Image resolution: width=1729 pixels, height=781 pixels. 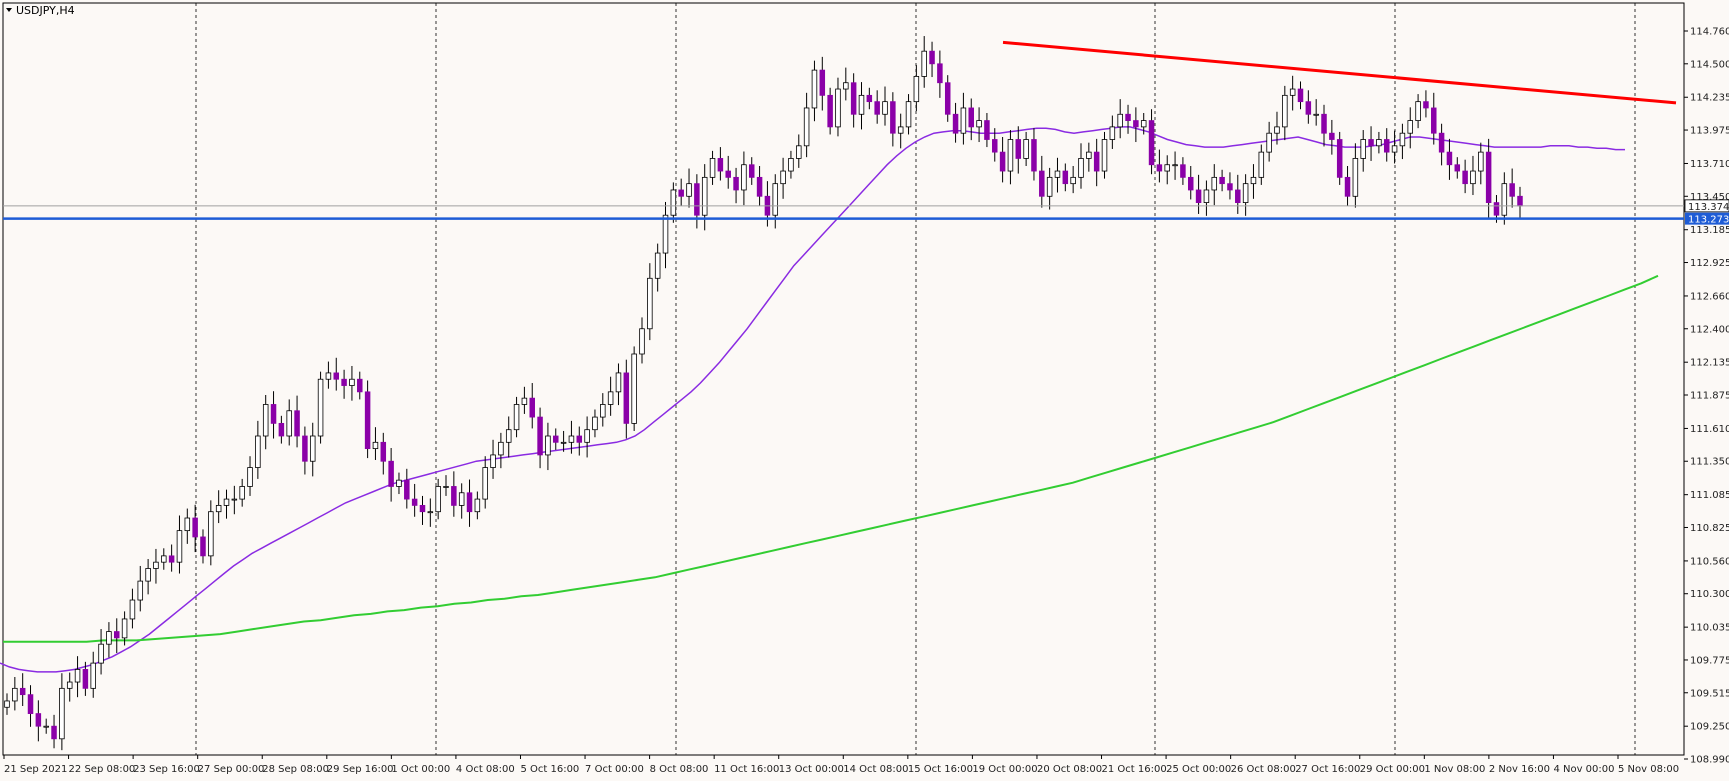 What do you see at coordinates (1709, 230) in the screenshot?
I see `y-tick-label: 113.185` at bounding box center [1709, 230].